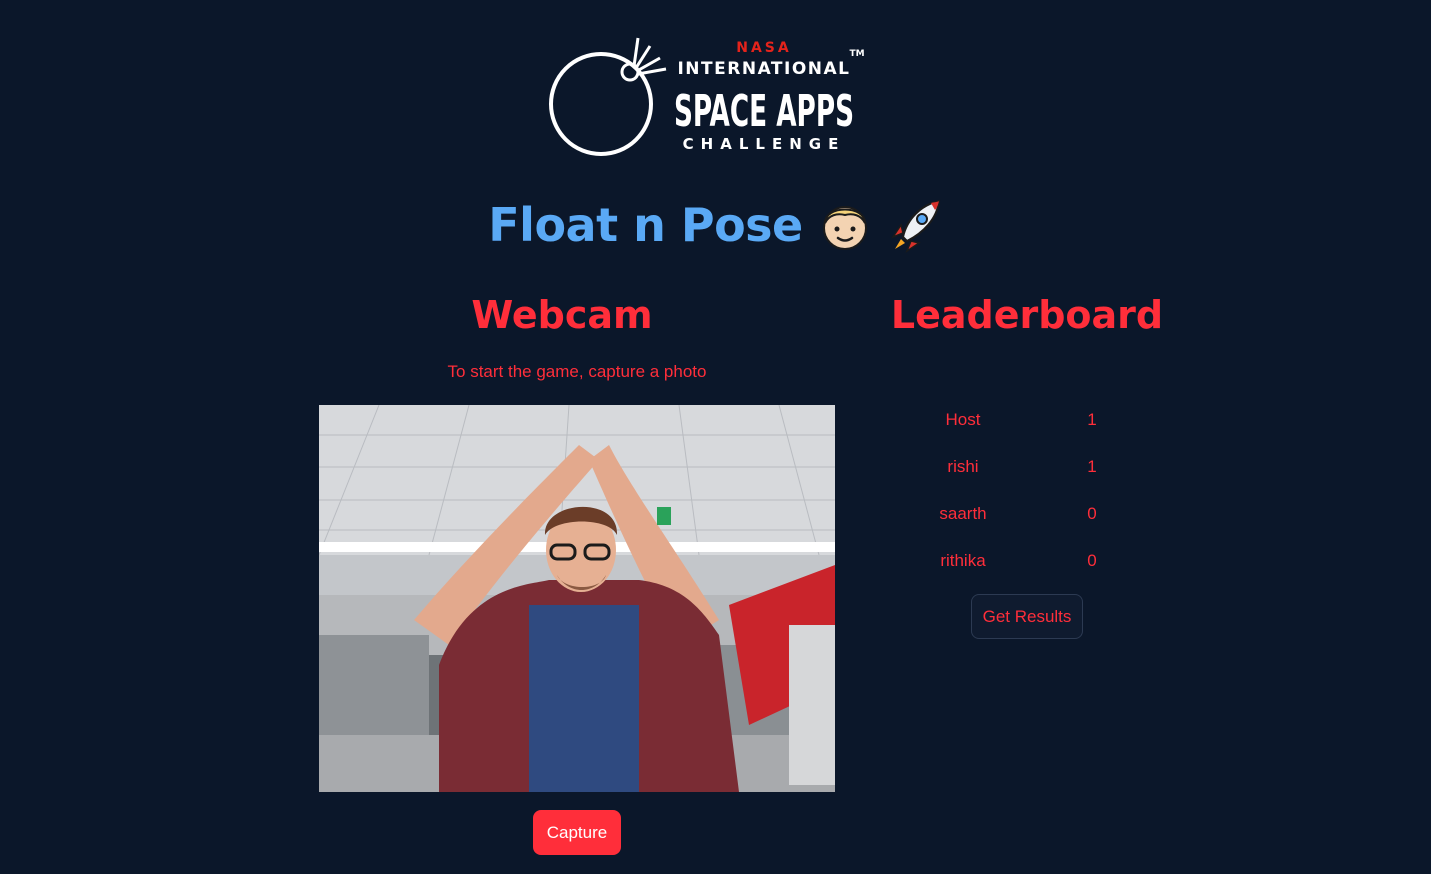 The image size is (1431, 874). Describe the element at coordinates (562, 315) in the screenshot. I see `webcam-heading: Webcam` at that location.